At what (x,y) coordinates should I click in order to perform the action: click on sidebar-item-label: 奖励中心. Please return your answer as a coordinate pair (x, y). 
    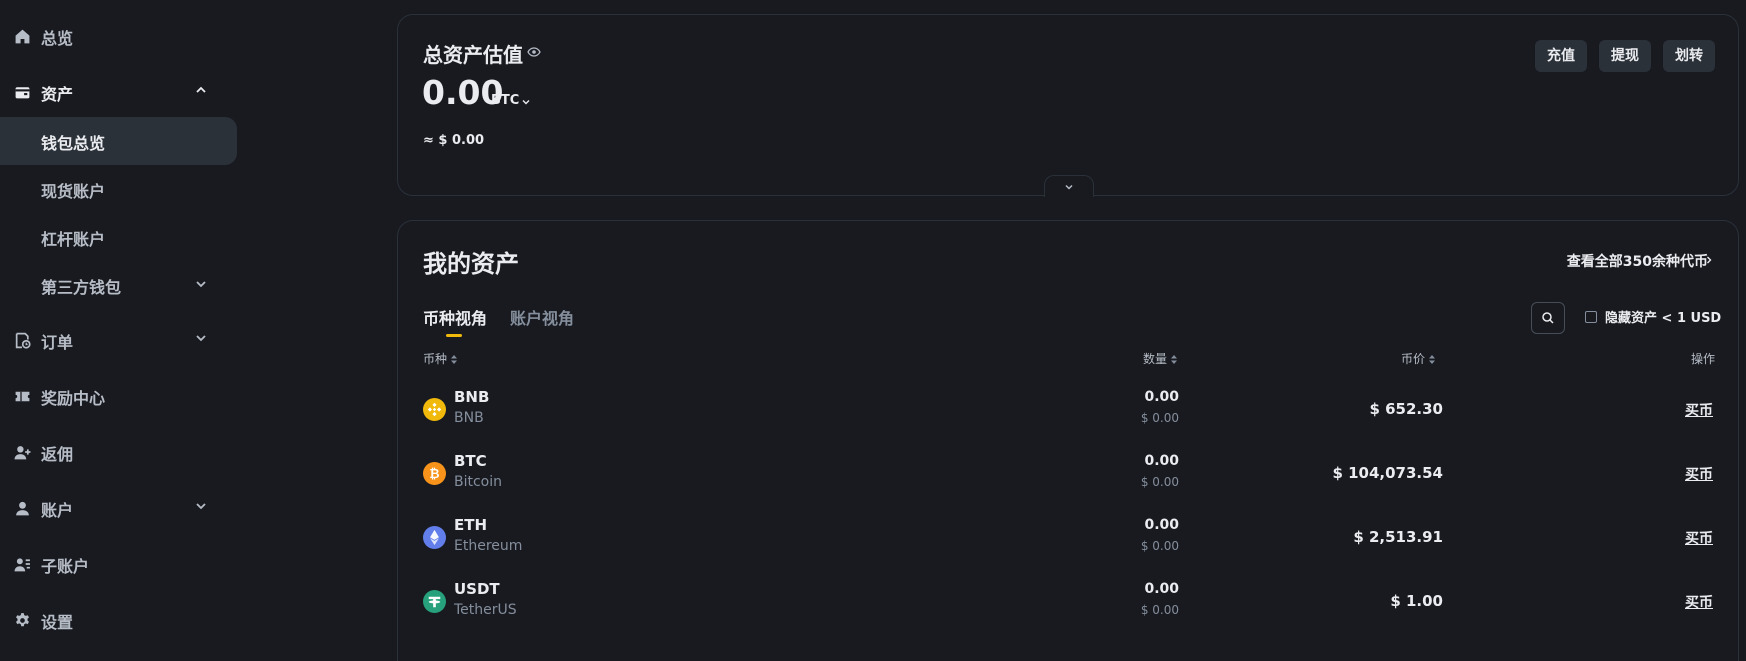
    Looking at the image, I should click on (73, 398).